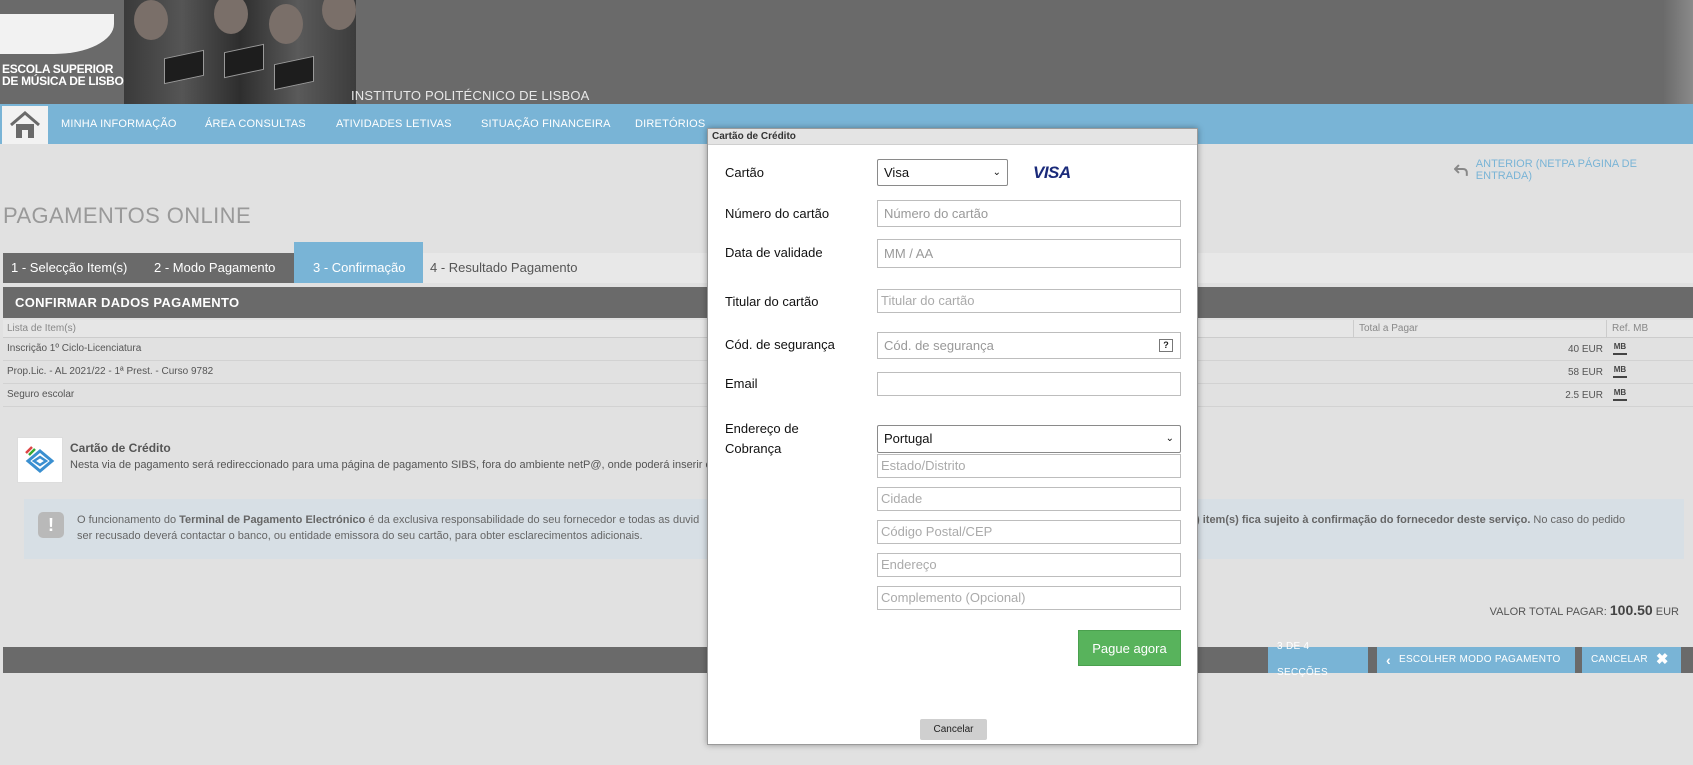 The width and height of the screenshot is (1693, 765). I want to click on security-code-label: Cód. de segurança, so click(780, 344).